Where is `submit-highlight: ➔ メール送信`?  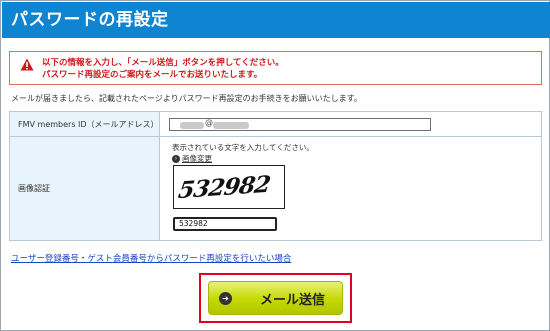 submit-highlight: ➔ メール送信 is located at coordinates (275, 298).